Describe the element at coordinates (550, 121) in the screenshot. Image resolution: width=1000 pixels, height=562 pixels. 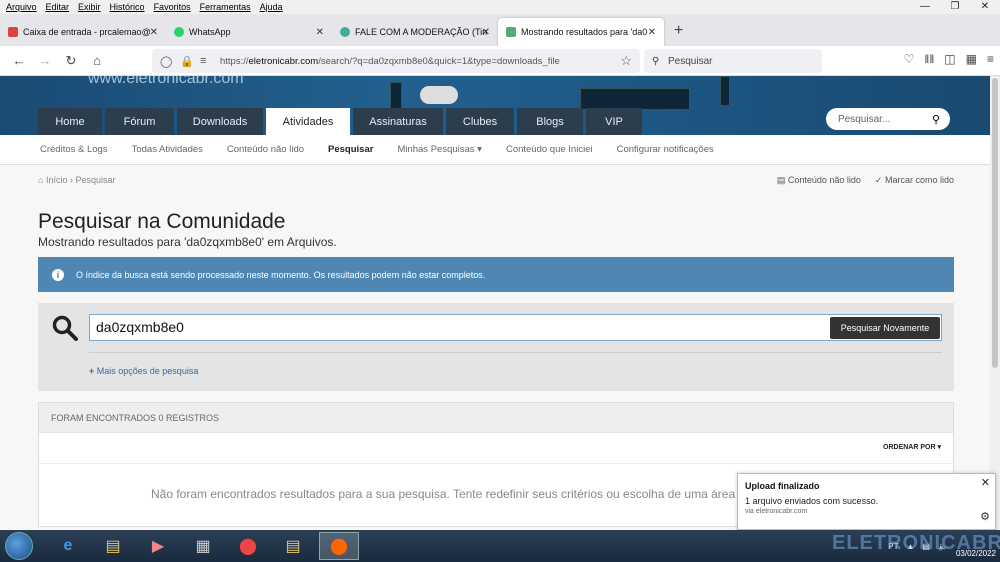
I see `nav-blogs: Blogs` at that location.